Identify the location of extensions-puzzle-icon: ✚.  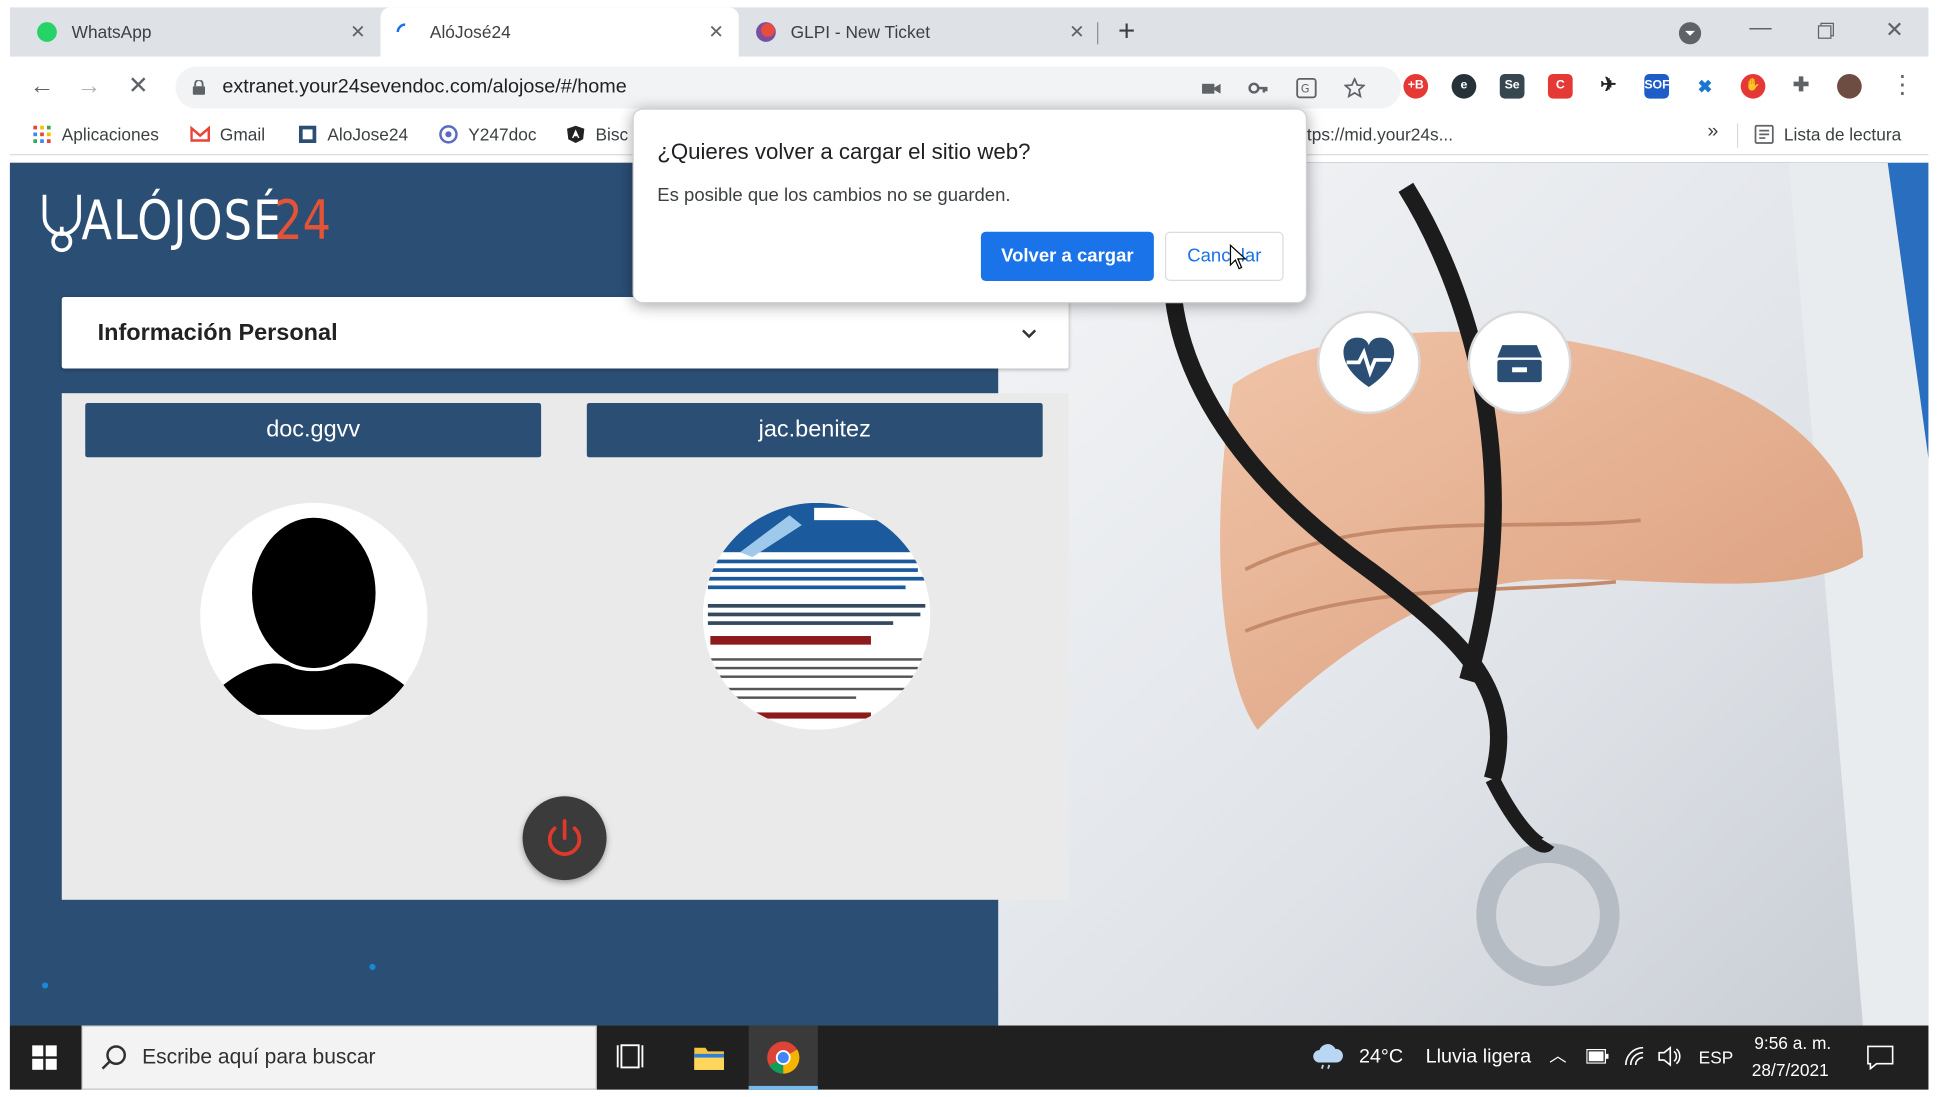
(1801, 86).